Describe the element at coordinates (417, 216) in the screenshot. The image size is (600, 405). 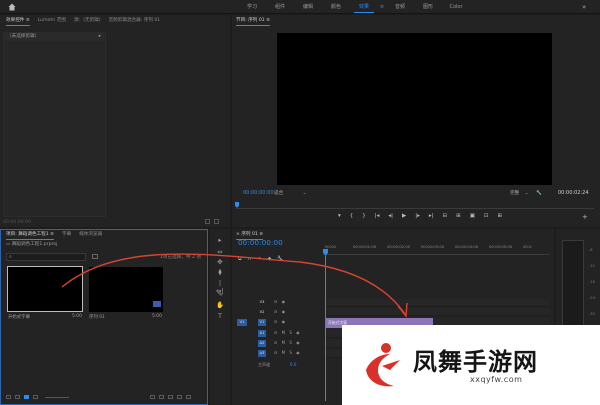
I see `step-forward-icon: |▸` at that location.